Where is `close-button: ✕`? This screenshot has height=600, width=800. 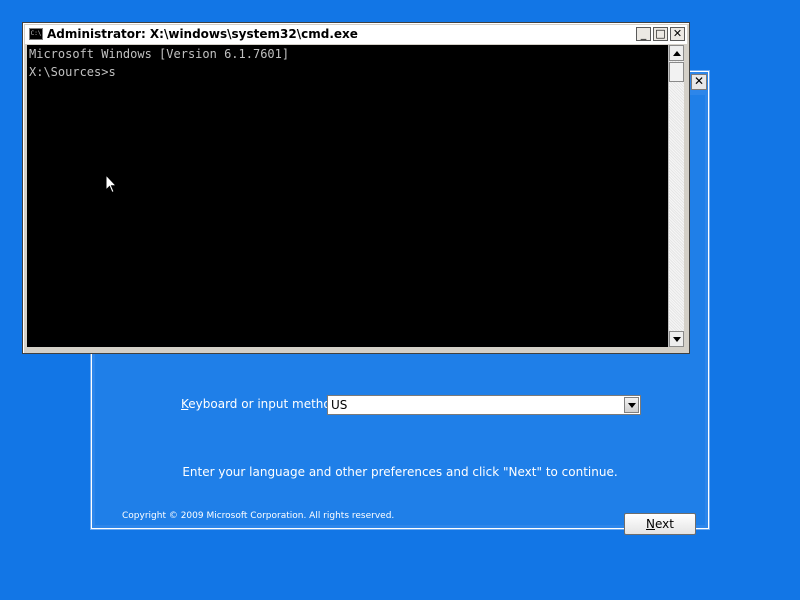 close-button: ✕ is located at coordinates (677, 34).